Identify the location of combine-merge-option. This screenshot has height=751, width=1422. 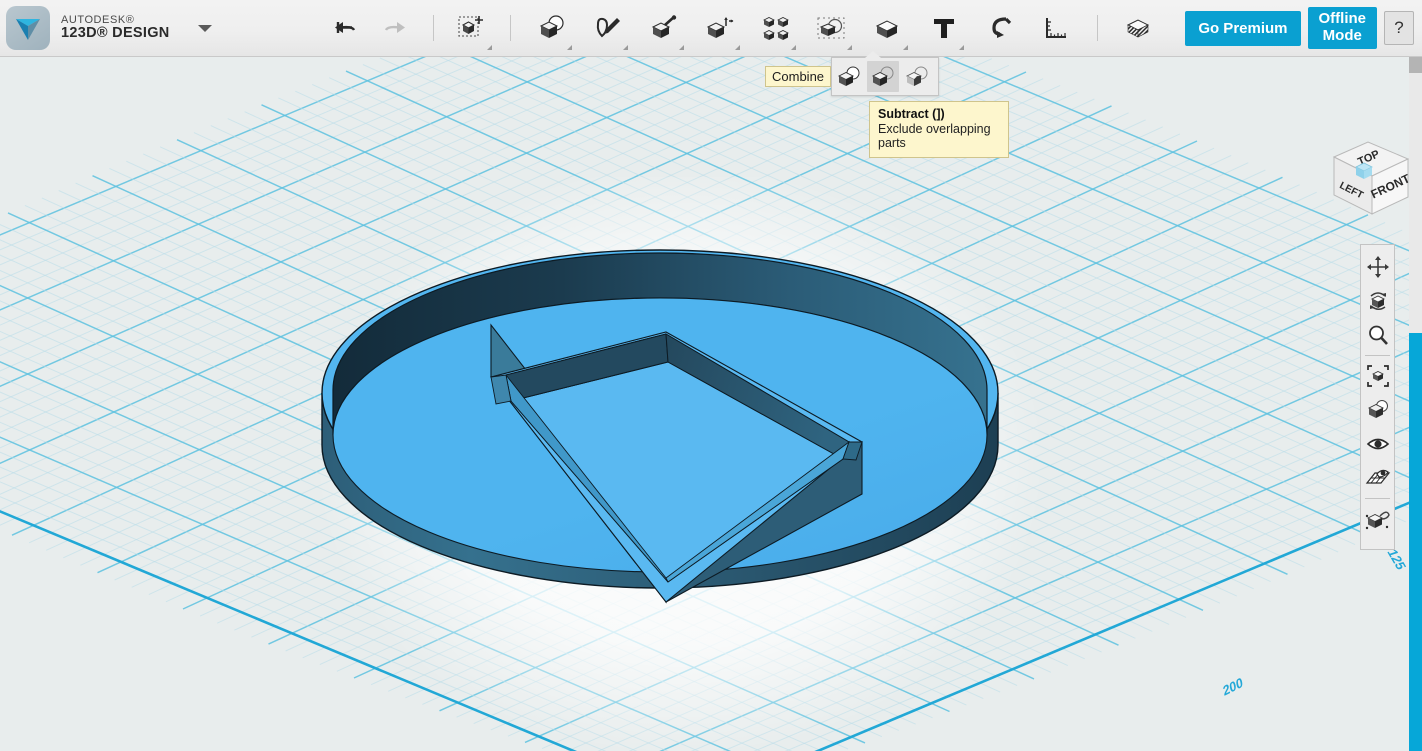
(849, 76).